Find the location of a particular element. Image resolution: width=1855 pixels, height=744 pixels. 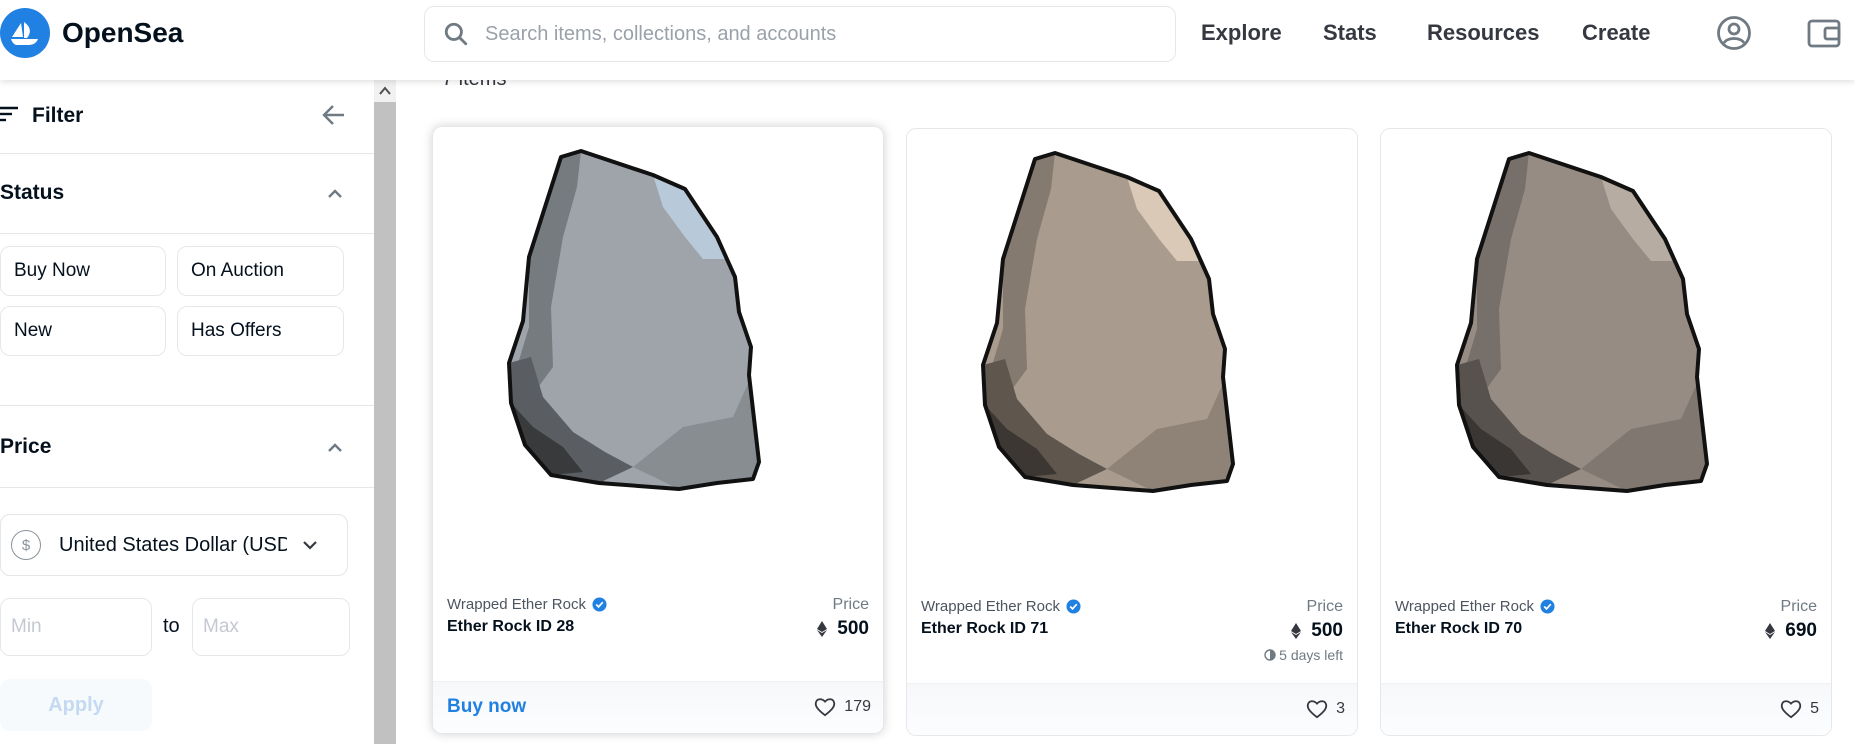

like-button: 5 is located at coordinates (1799, 709).